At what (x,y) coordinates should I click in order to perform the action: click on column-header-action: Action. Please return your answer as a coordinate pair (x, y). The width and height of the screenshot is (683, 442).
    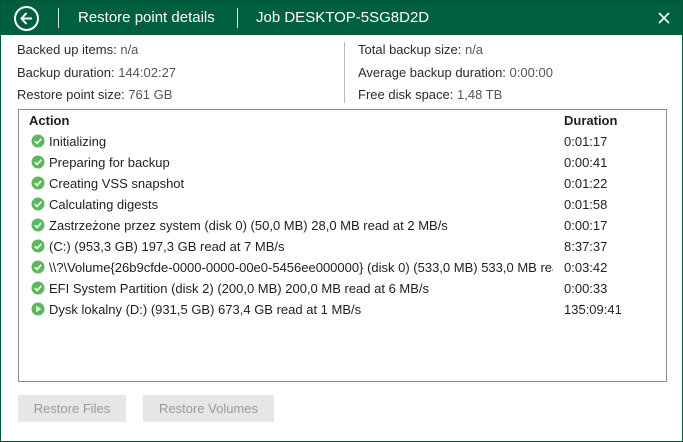
    Looking at the image, I should click on (49, 120).